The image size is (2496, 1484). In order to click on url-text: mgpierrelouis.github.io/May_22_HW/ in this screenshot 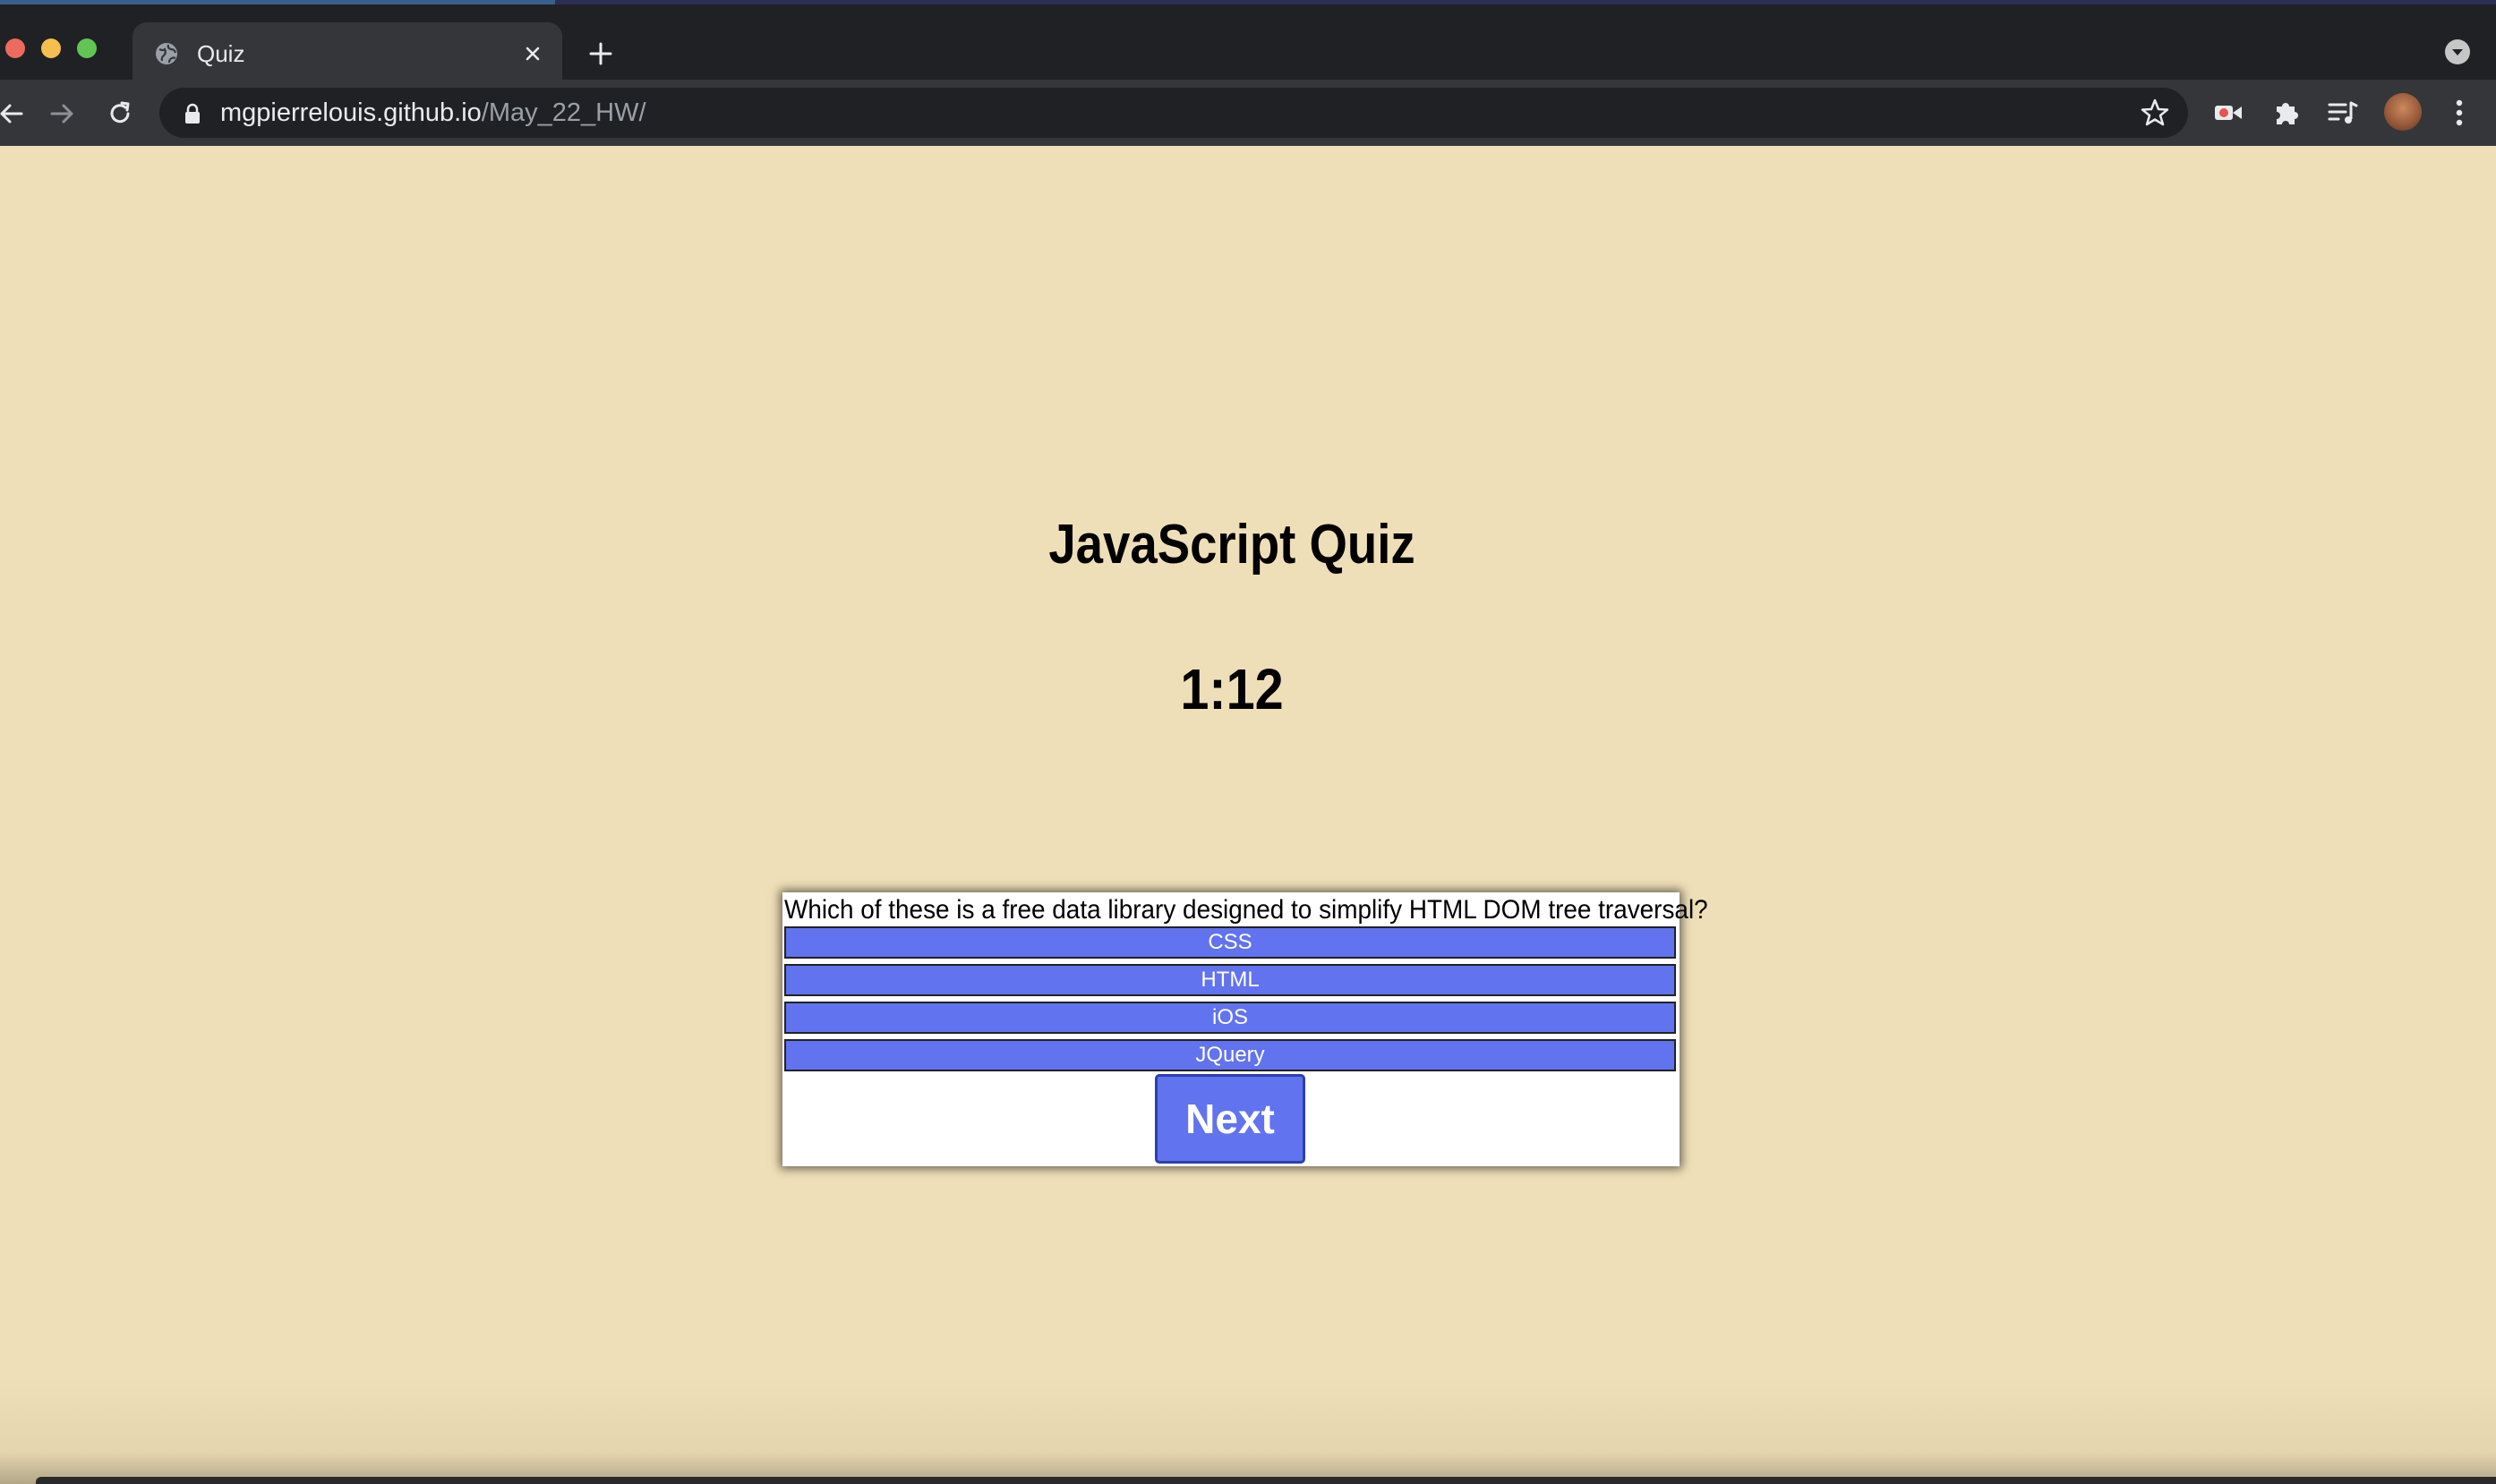, I will do `click(433, 113)`.